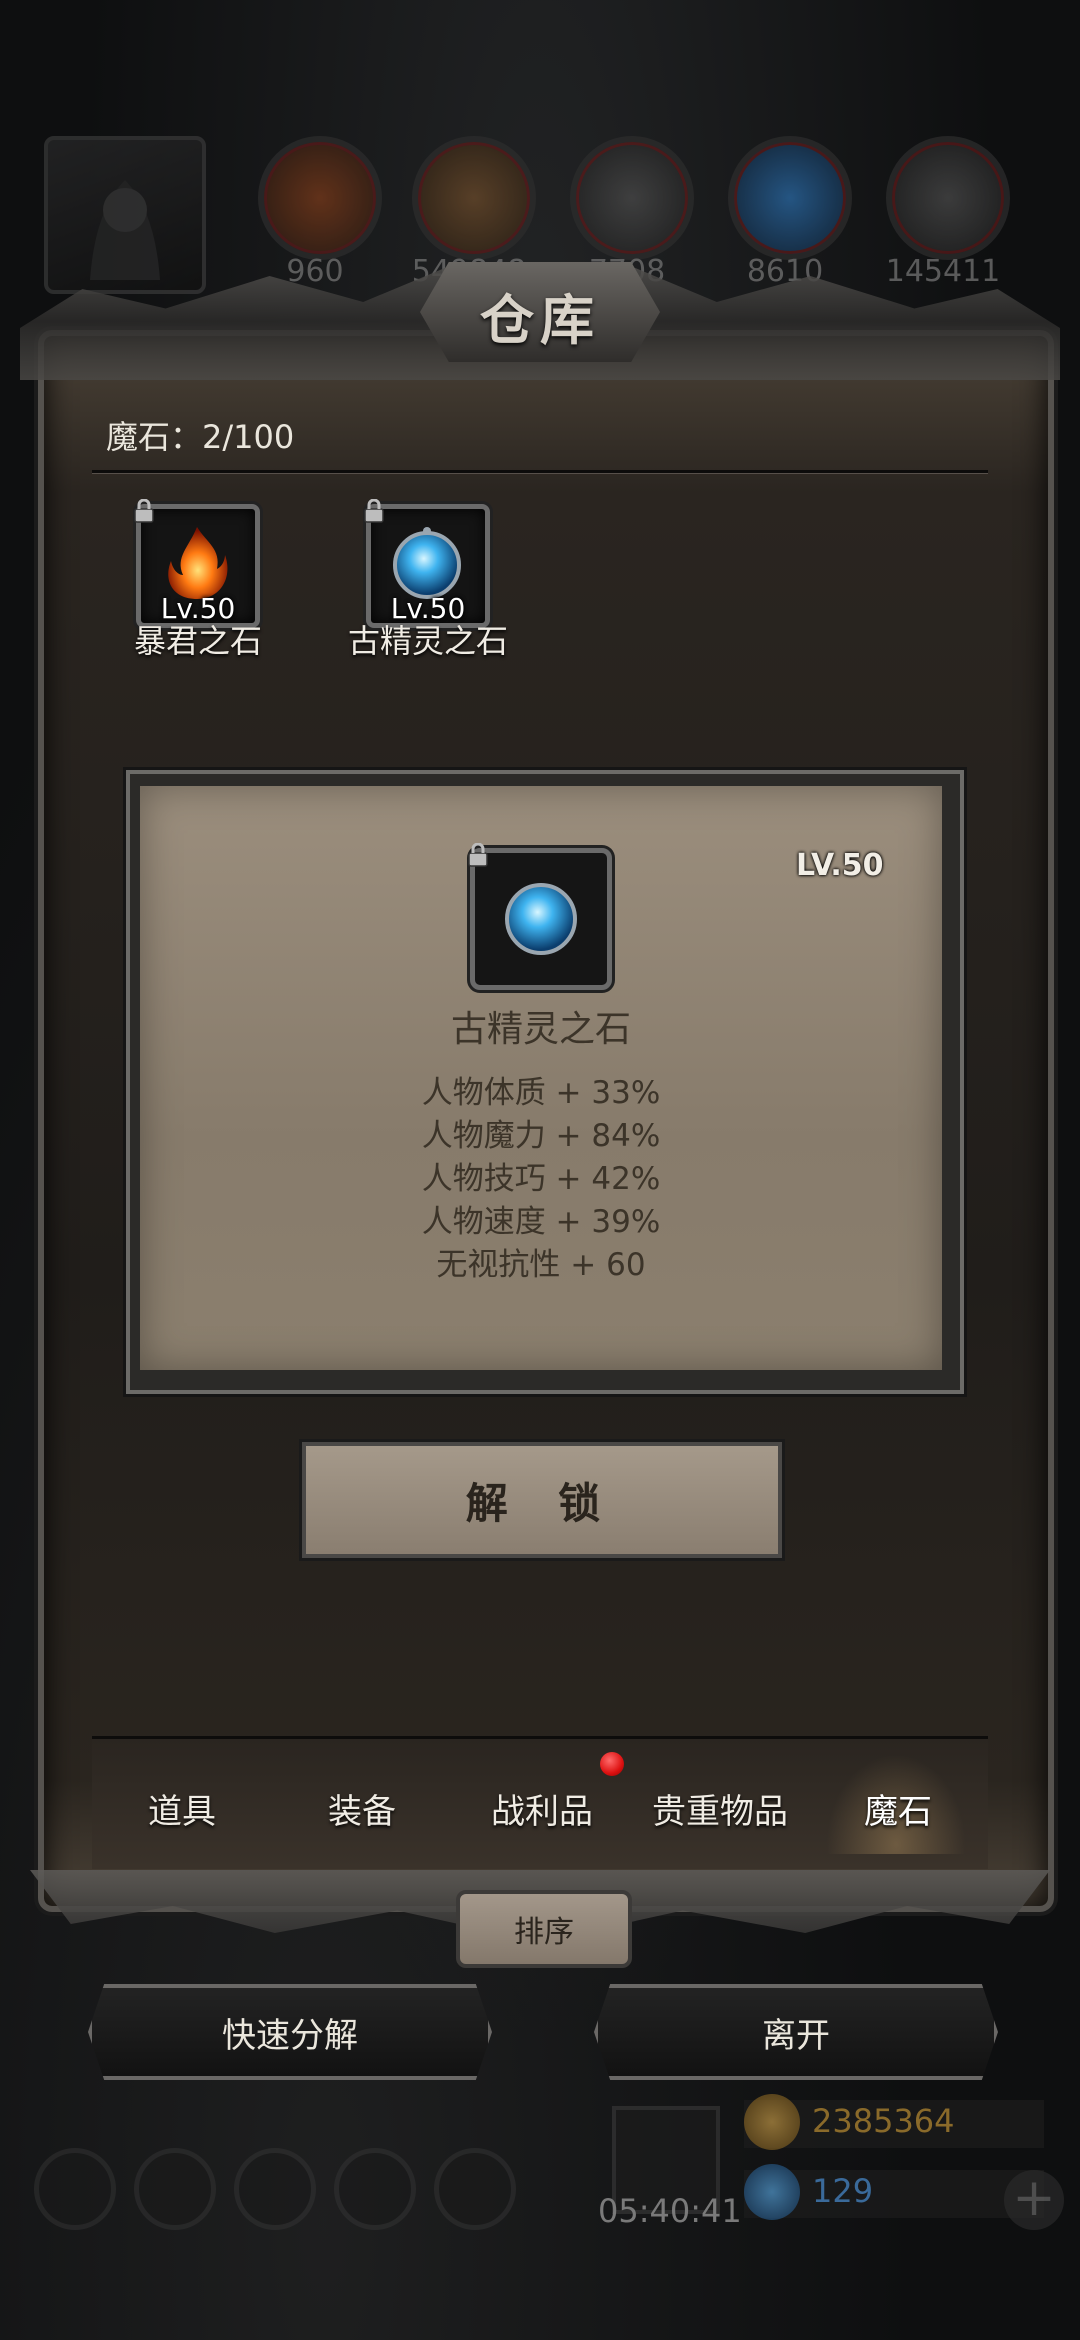 The image size is (1080, 2340). I want to click on item-slot-tyrant-stone: Lv.50, so click(197, 563).